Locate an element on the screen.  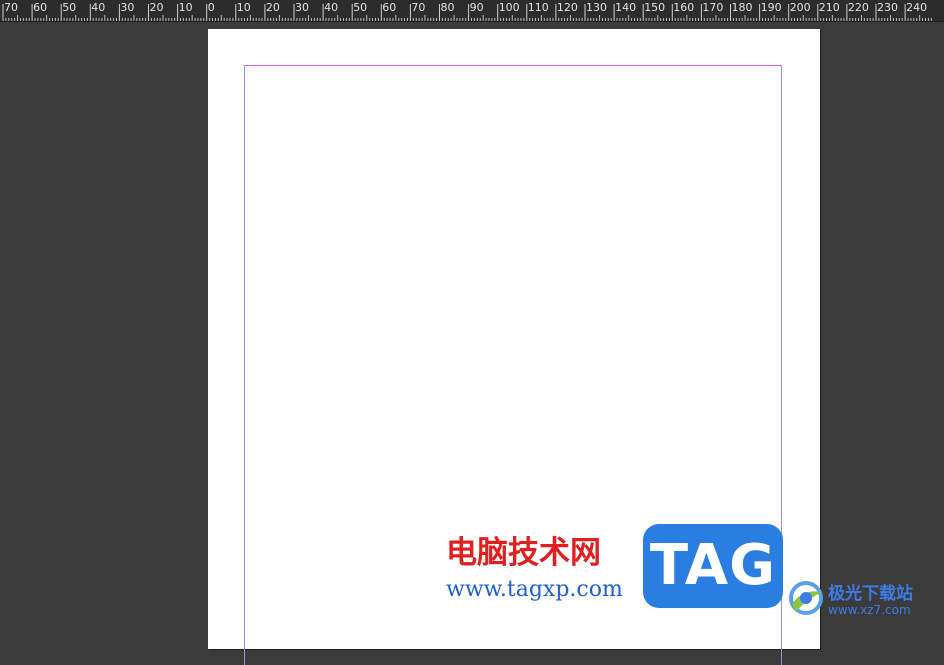
watermark-site-name: 电脑技术网 is located at coordinates (523, 553).